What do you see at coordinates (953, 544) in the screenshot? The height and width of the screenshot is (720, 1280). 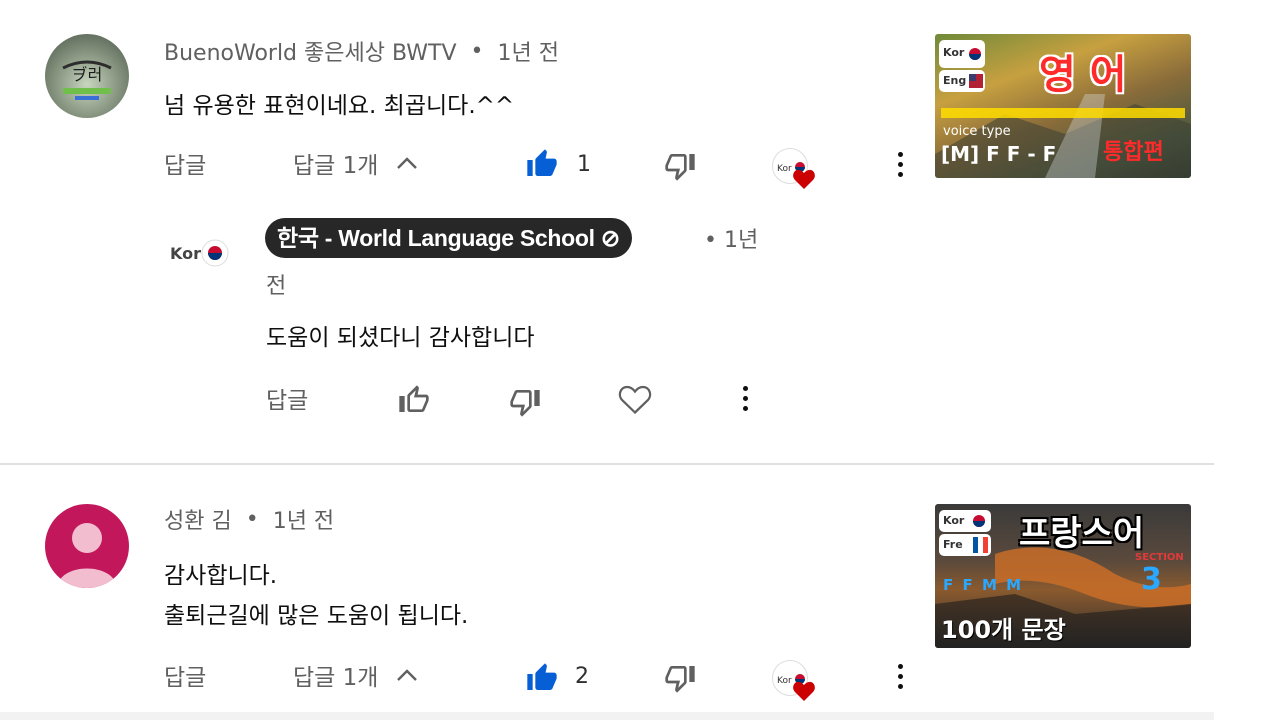 I see `language-badge-fre: Fre` at bounding box center [953, 544].